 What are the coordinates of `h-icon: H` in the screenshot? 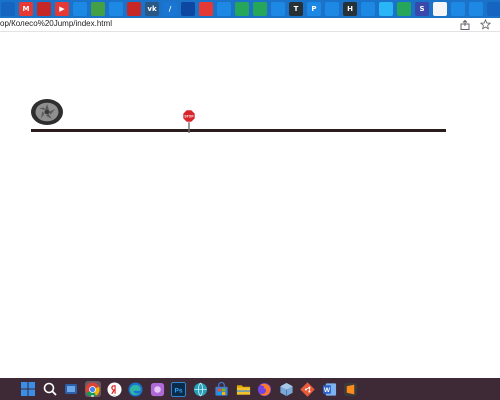 It's located at (350, 9).